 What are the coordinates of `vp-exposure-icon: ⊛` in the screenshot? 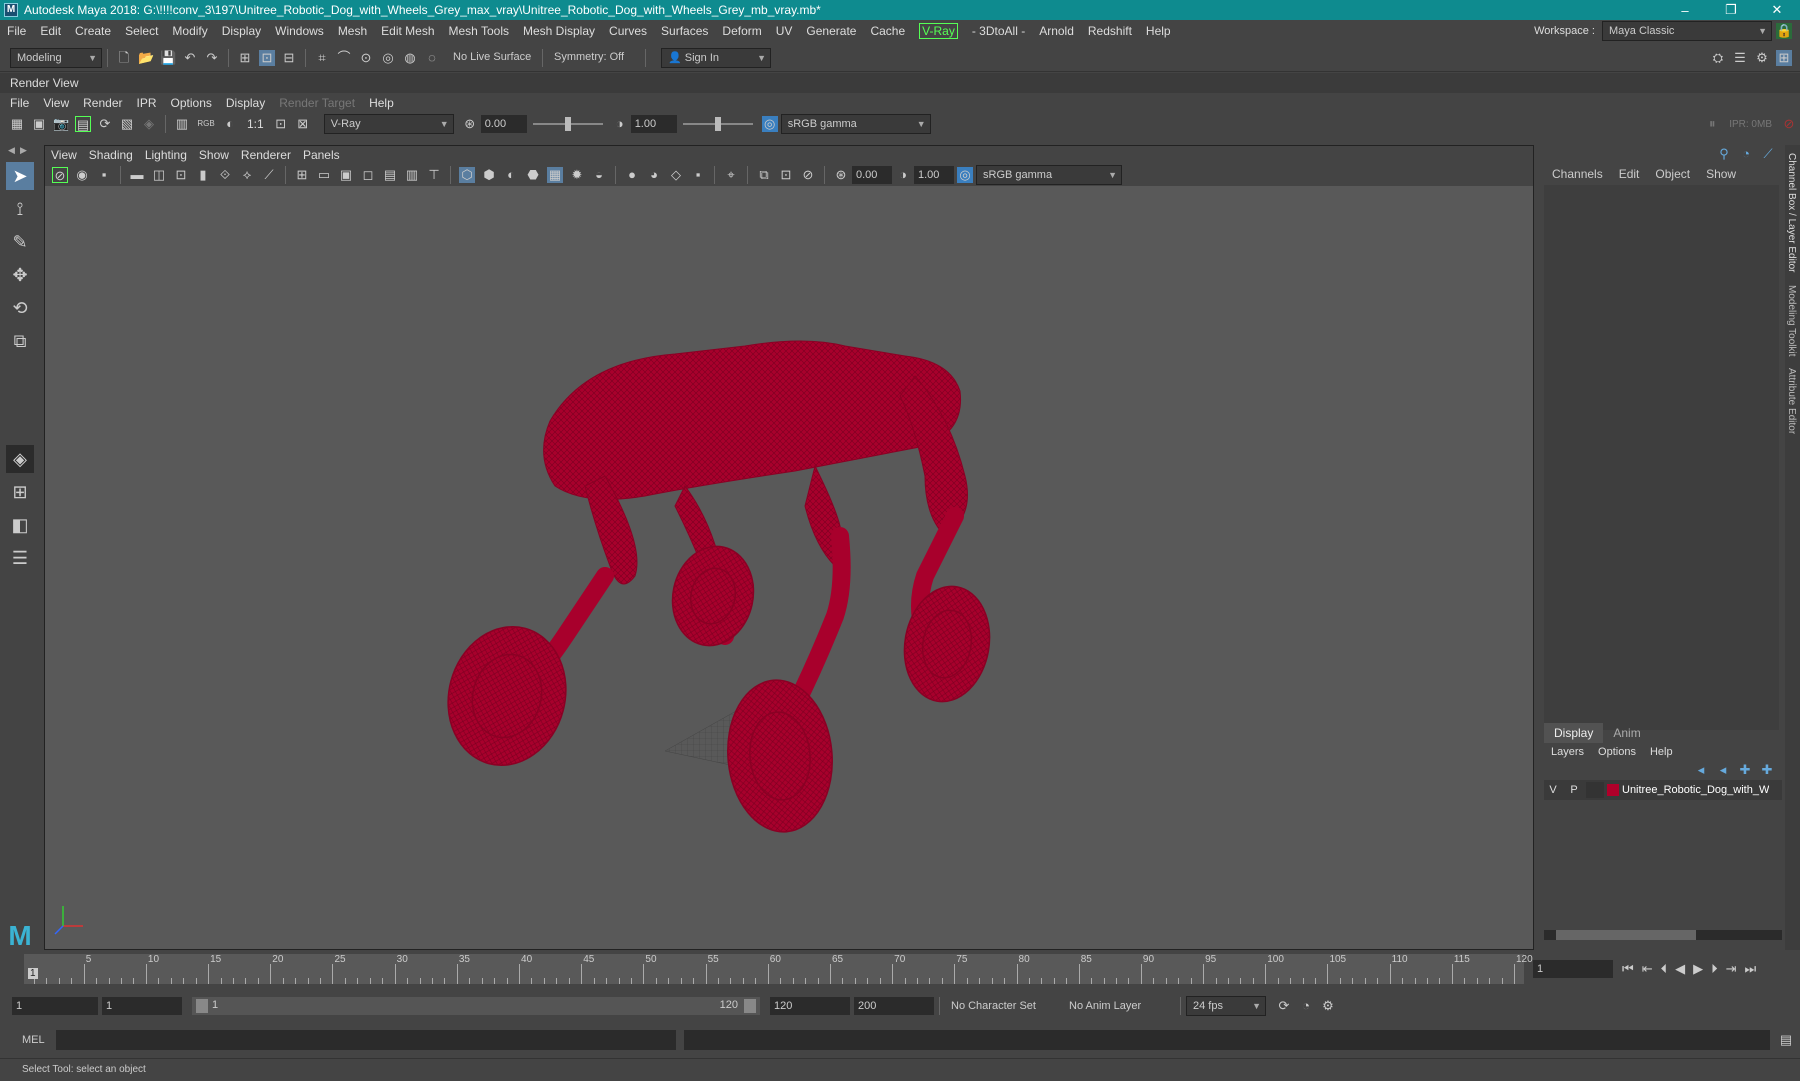 It's located at (841, 175).